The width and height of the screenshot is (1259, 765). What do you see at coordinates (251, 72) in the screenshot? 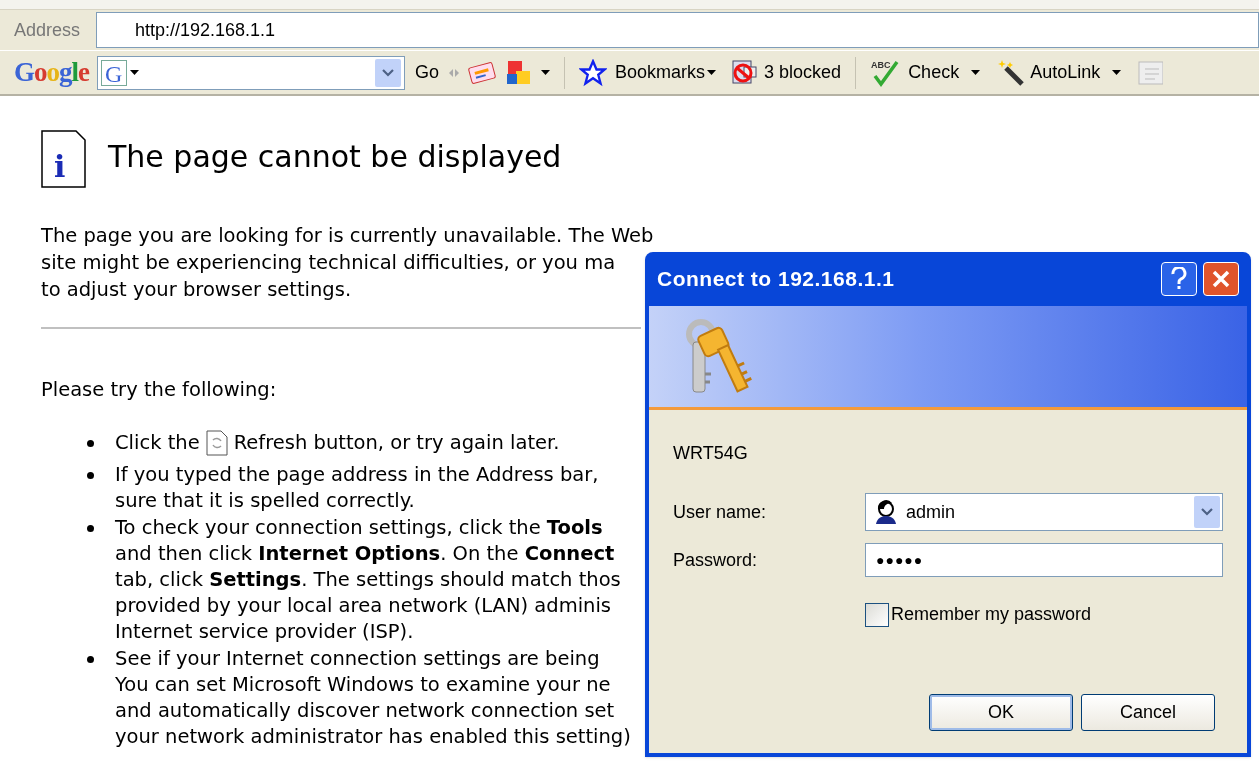
I see `google-search-field: G` at bounding box center [251, 72].